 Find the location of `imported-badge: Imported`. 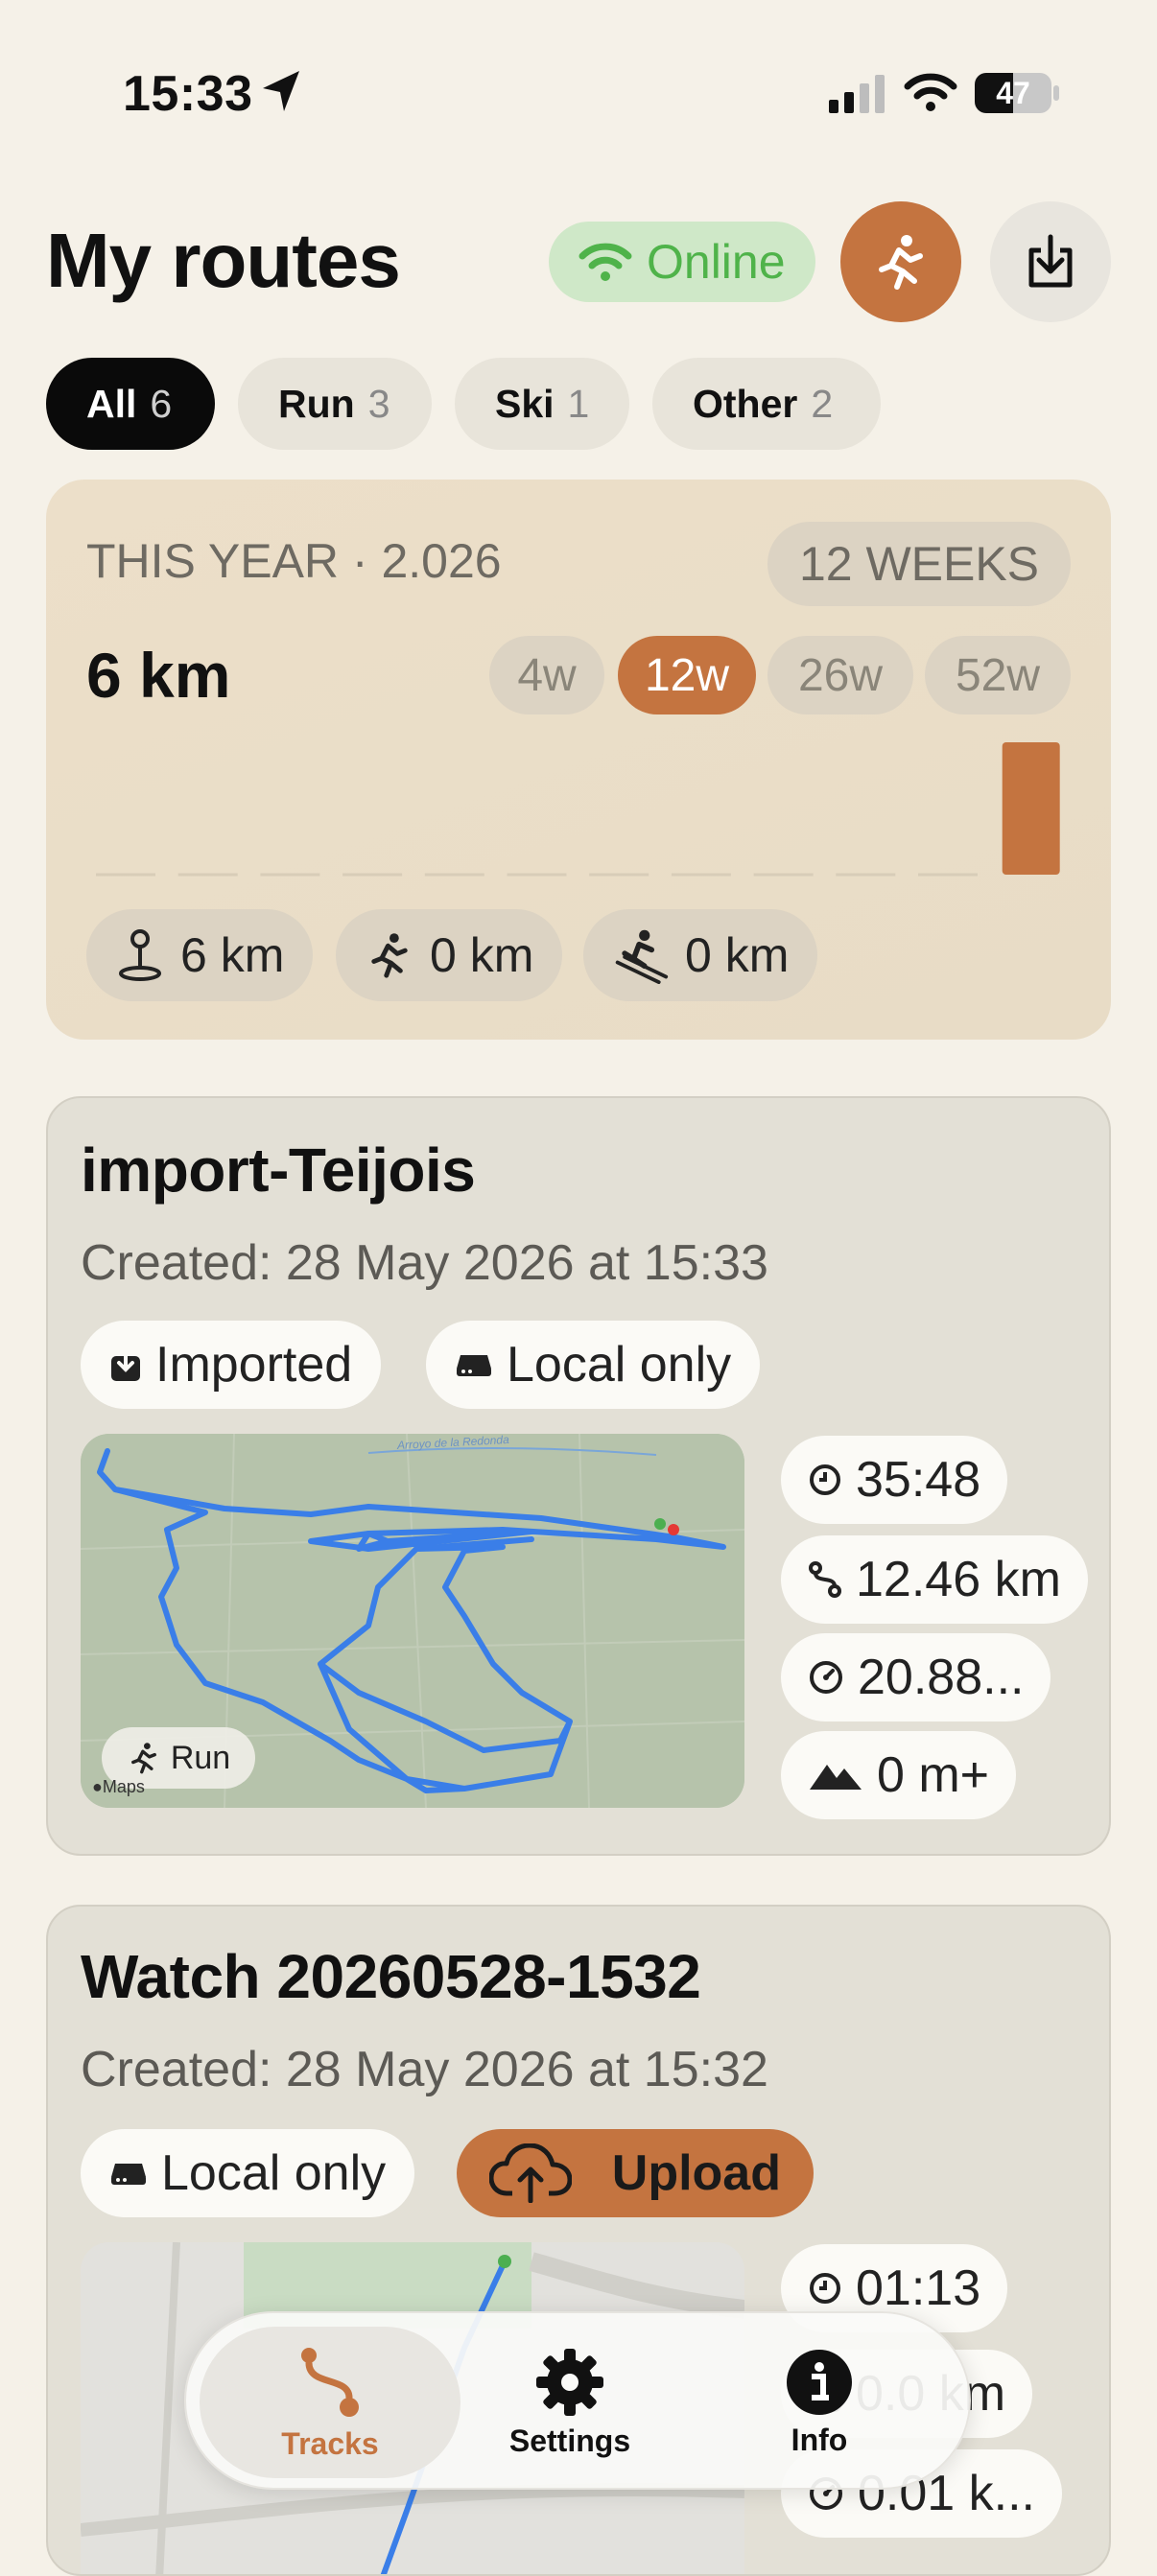

imported-badge: Imported is located at coordinates (231, 1365).